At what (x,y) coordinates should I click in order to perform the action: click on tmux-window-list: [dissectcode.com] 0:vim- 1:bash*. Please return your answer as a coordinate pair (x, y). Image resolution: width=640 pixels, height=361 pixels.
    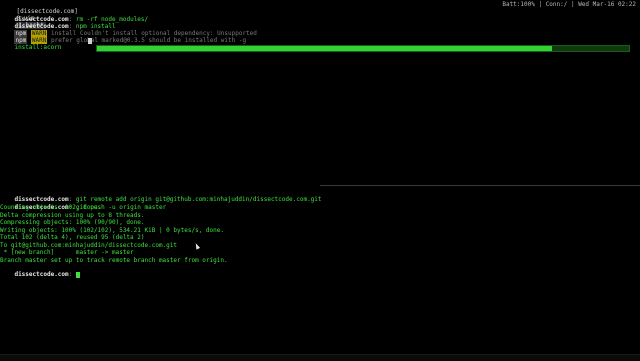
    Looking at the image, I should click on (40, 15).